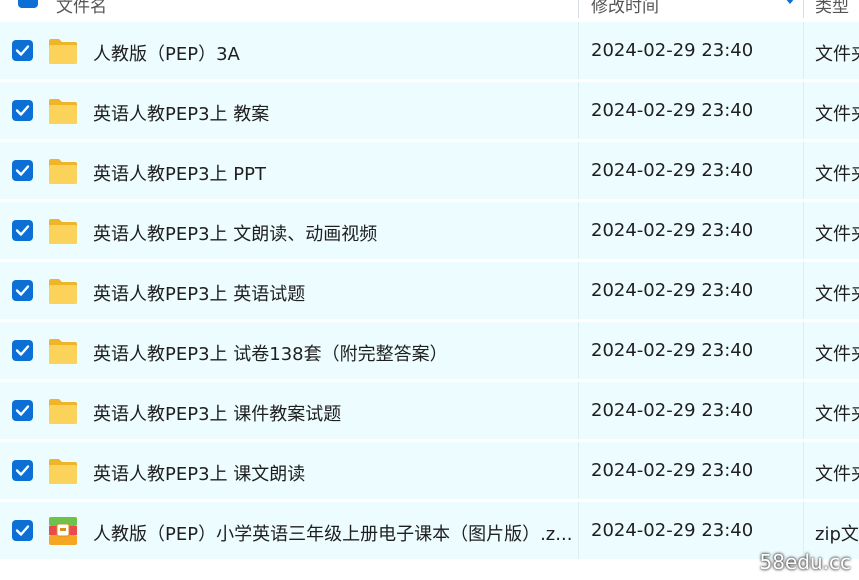  Describe the element at coordinates (429, 50) in the screenshot. I see `file-row: 人教版（PEP）3A 2024-02-29 23:40 文件夹` at that location.